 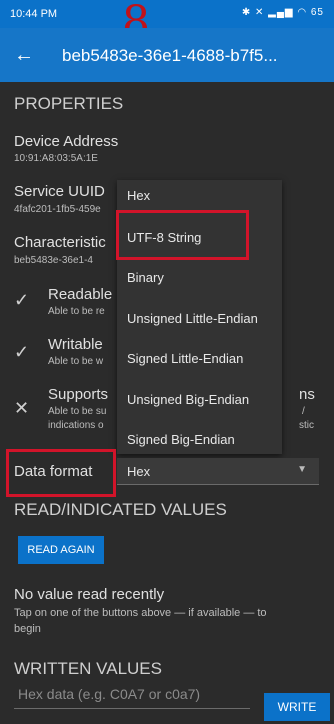 What do you see at coordinates (139, 471) in the screenshot?
I see `data-format-selected: Hex` at bounding box center [139, 471].